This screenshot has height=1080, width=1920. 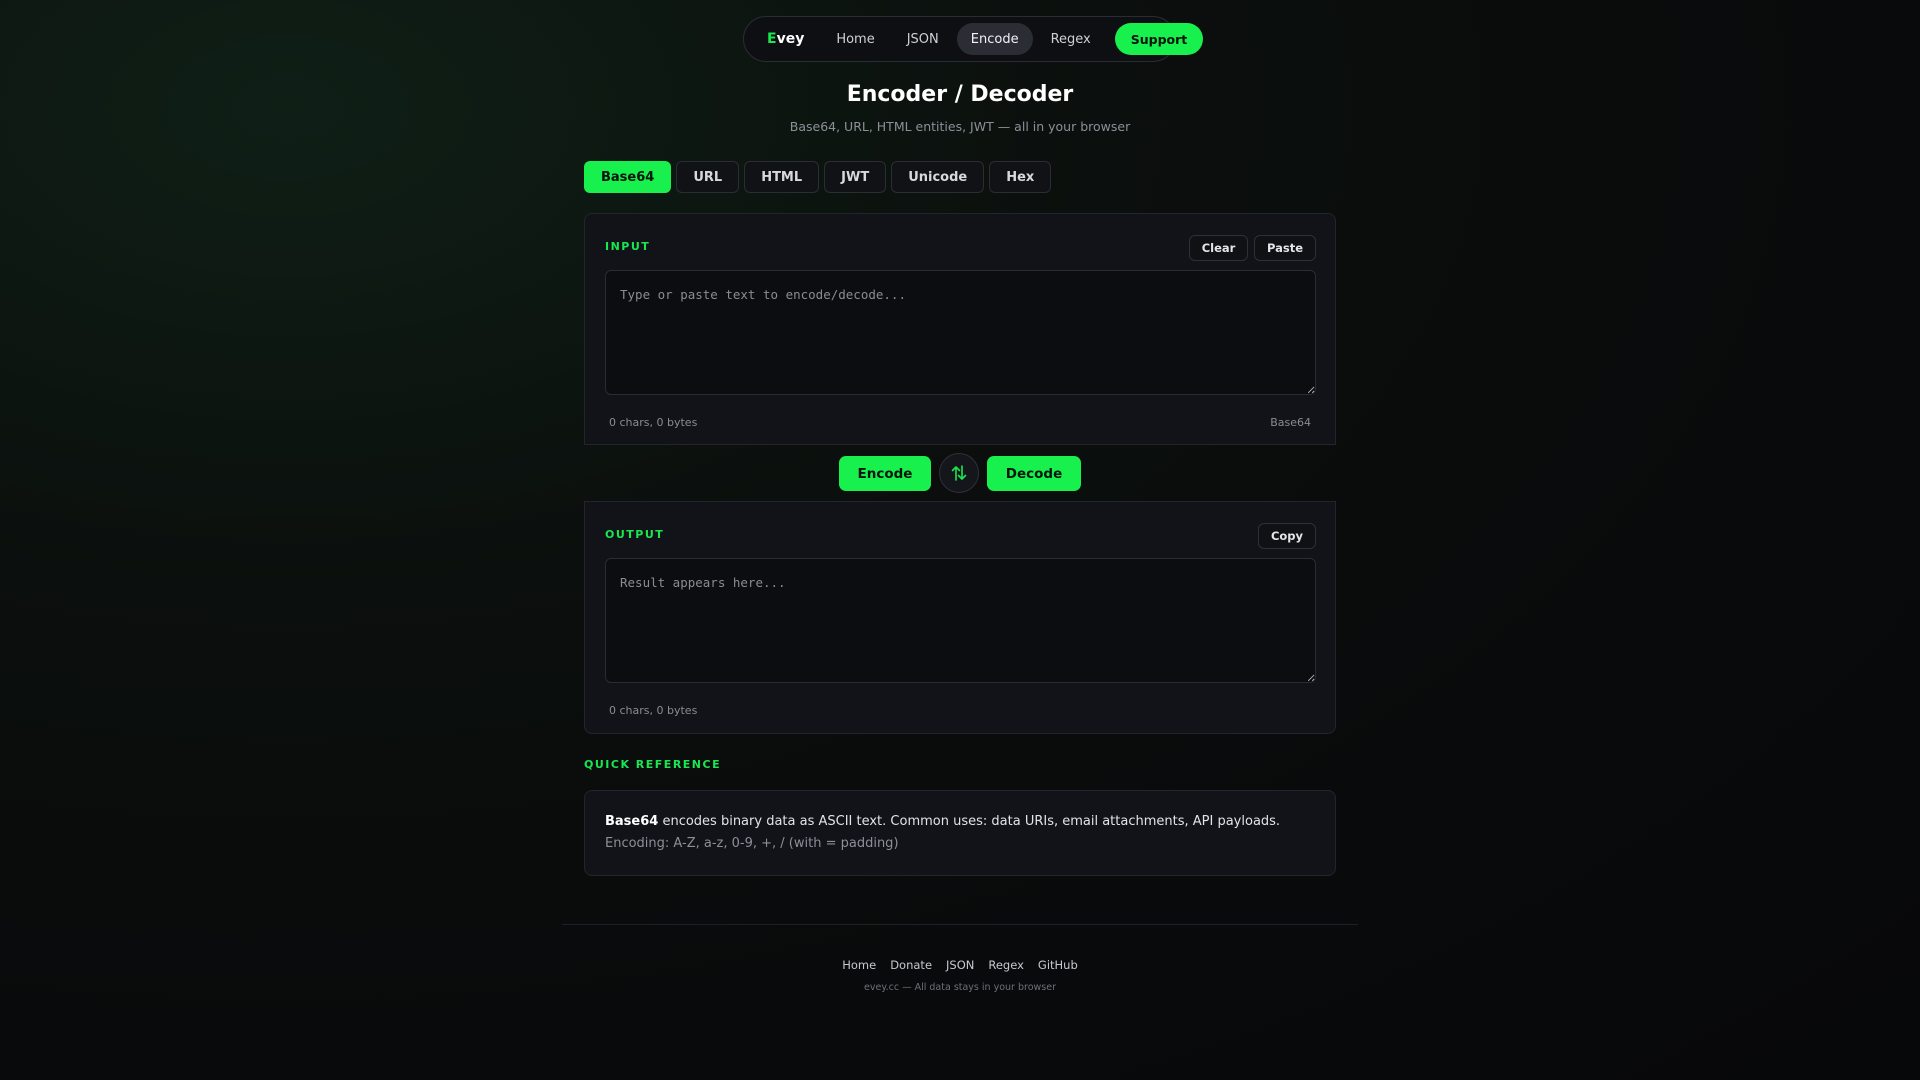 I want to click on tab-html: HTML, so click(x=782, y=177).